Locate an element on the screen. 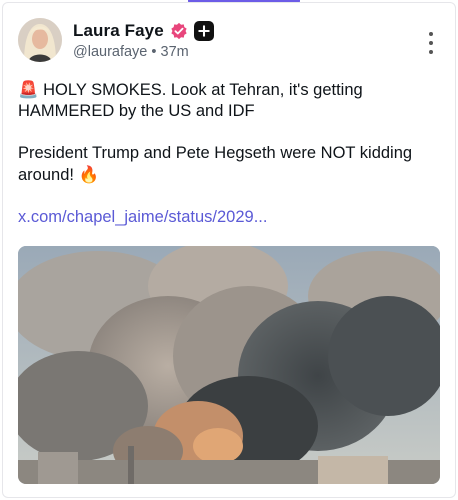 The image size is (458, 500). handle-line: @laurafaye • 37m is located at coordinates (131, 52).